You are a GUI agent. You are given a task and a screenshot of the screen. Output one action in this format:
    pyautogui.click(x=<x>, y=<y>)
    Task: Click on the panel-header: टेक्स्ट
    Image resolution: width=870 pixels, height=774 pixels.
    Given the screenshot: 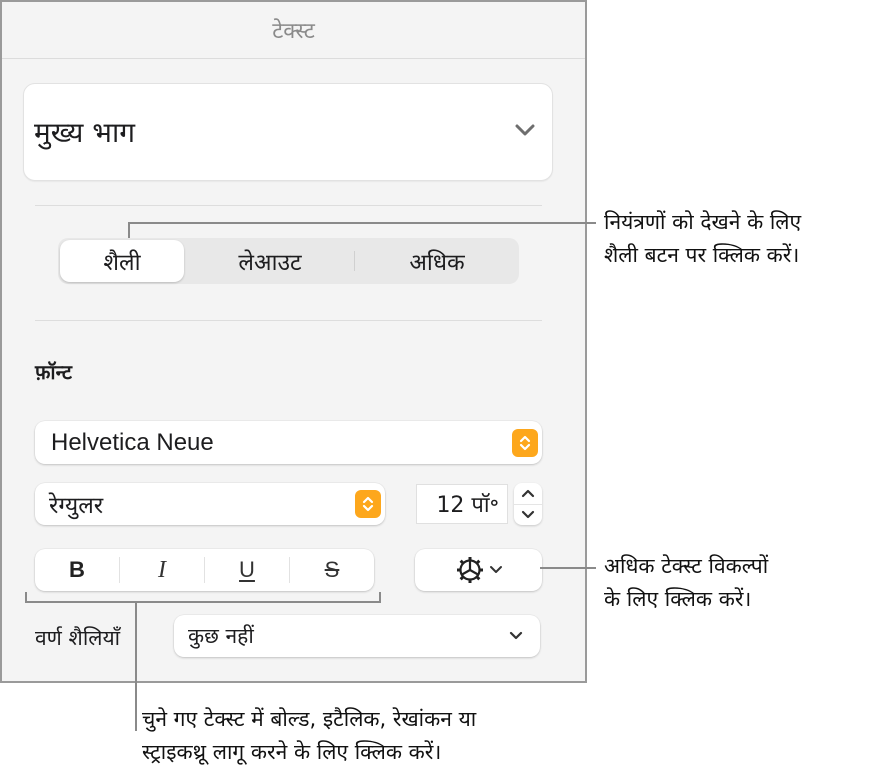 What is the action you would take?
    pyautogui.click(x=293, y=30)
    